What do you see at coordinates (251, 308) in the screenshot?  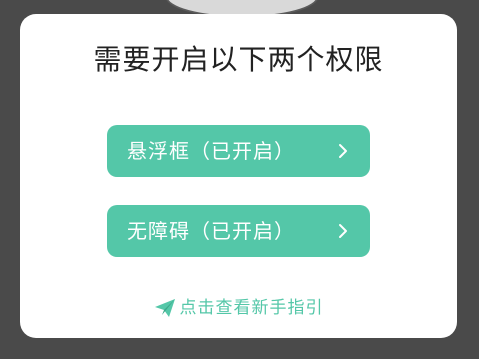 I see `beginner-guide-label: 点击查看新手指引` at bounding box center [251, 308].